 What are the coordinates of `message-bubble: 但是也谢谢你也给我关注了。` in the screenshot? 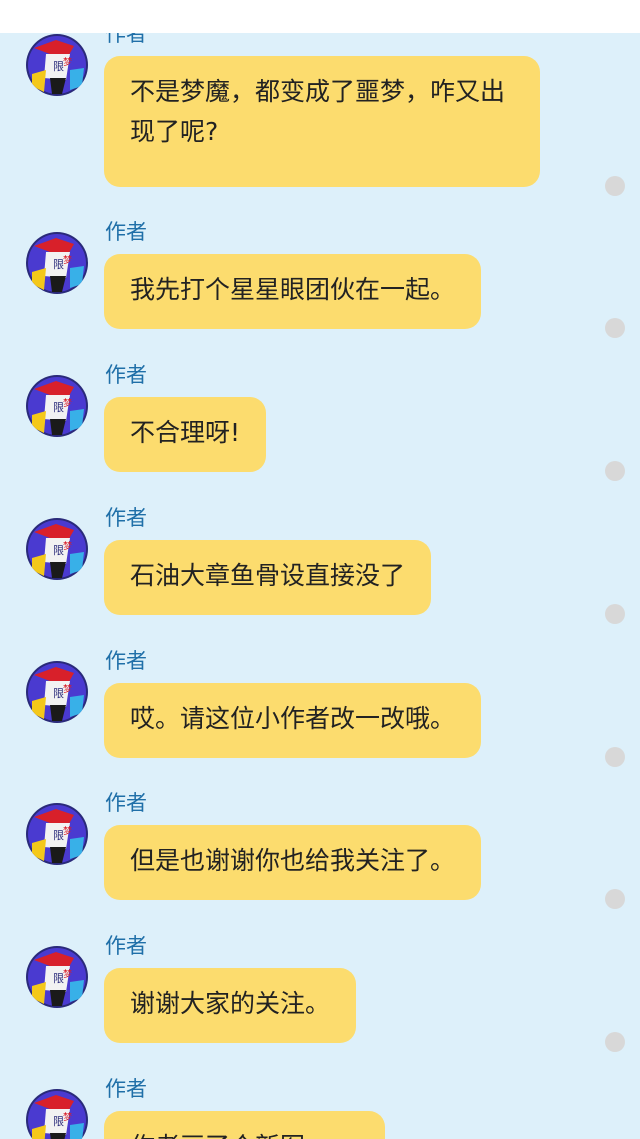 It's located at (293, 862).